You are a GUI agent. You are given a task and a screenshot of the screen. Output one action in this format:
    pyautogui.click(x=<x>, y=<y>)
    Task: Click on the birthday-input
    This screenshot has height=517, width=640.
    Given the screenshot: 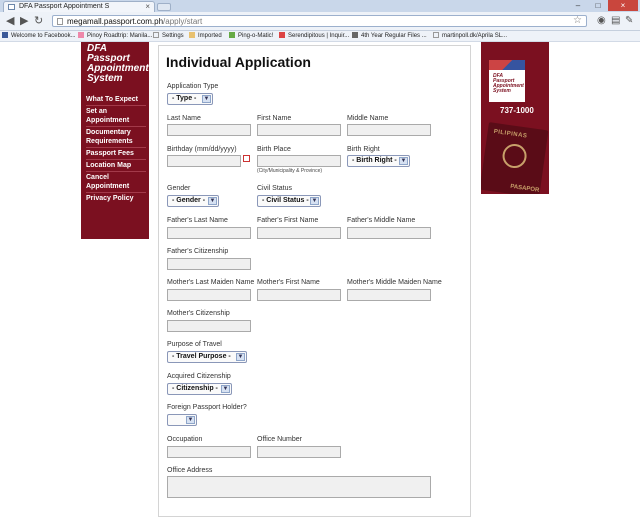 What is the action you would take?
    pyautogui.click(x=204, y=161)
    